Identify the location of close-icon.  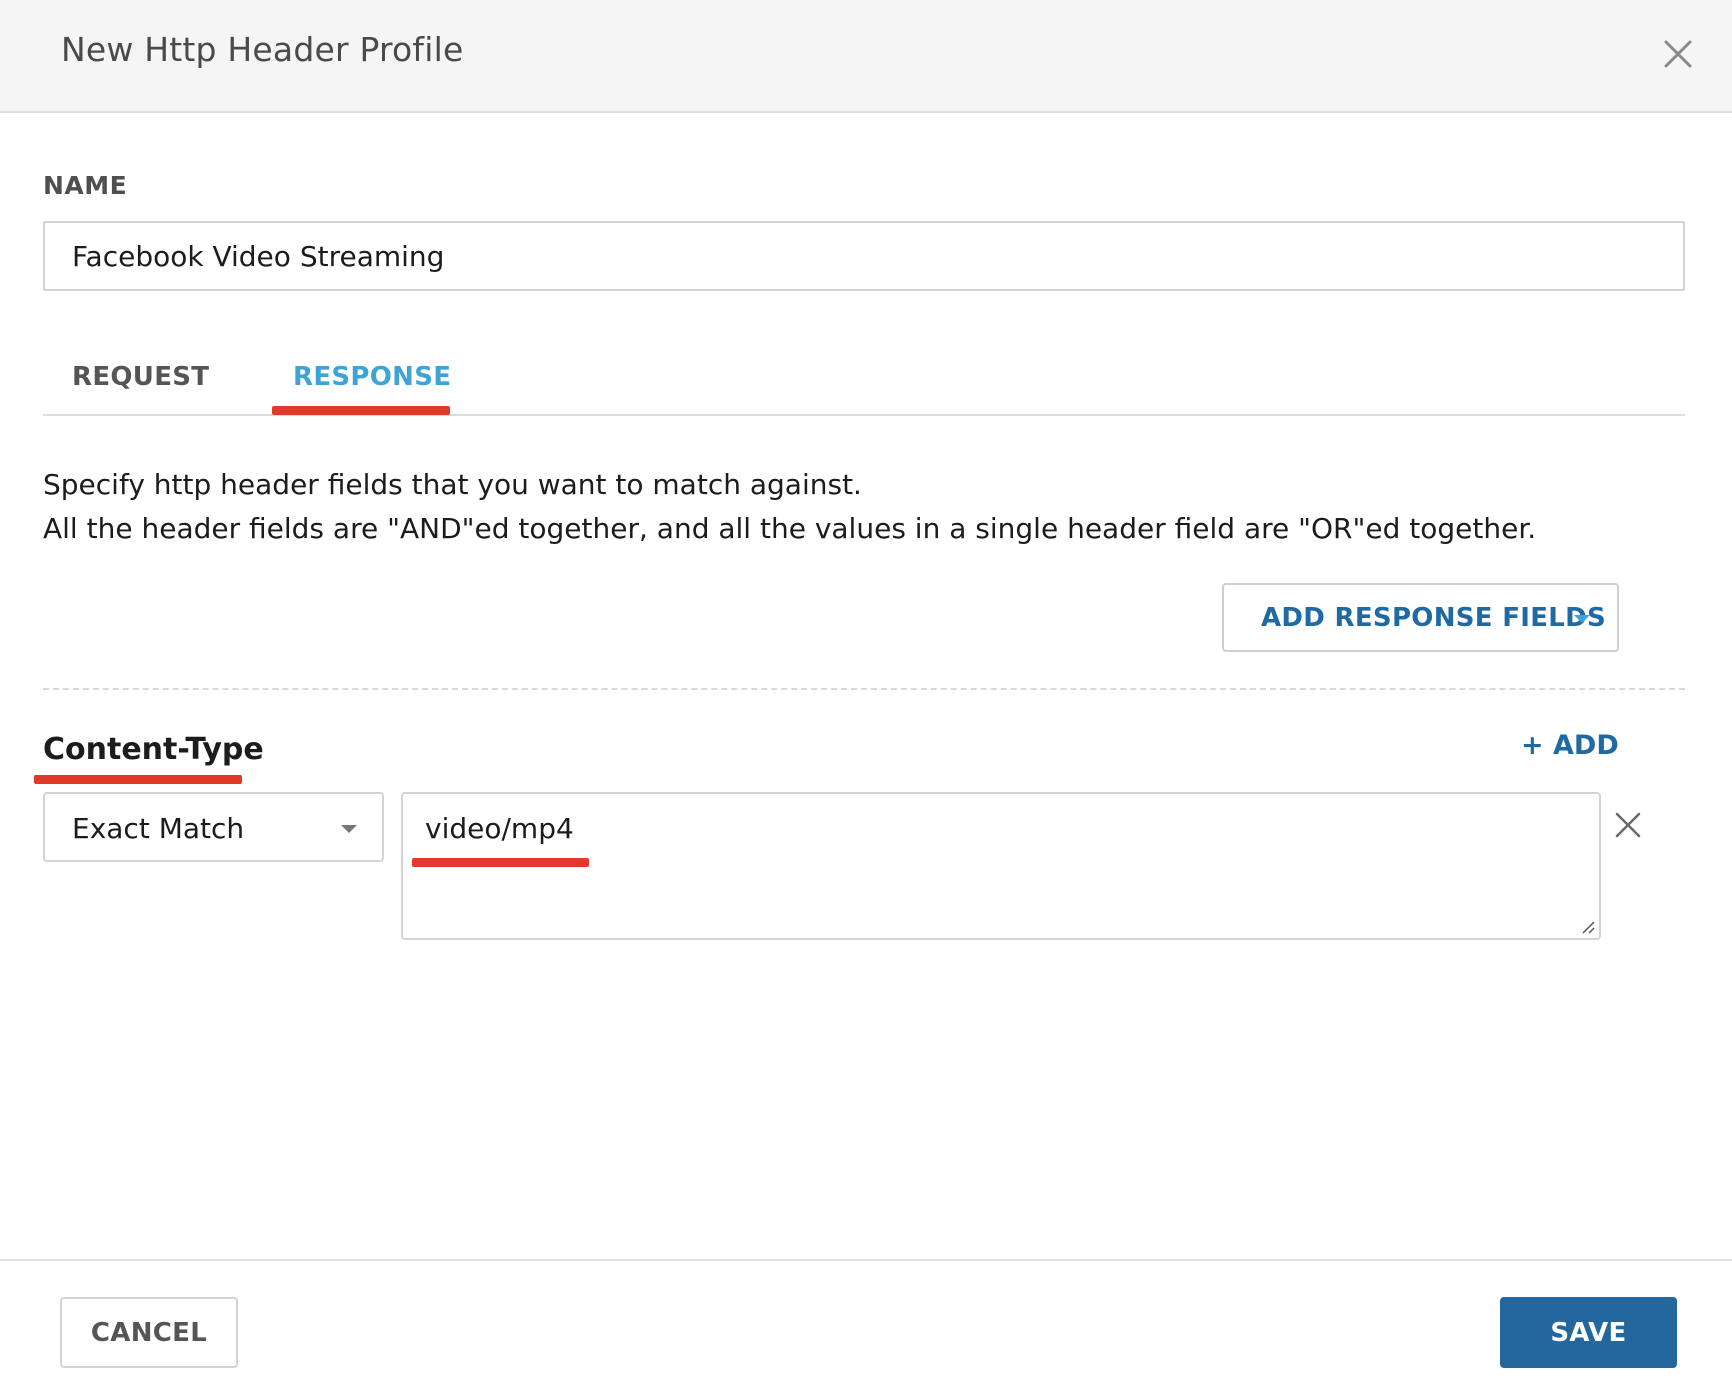
(1678, 54).